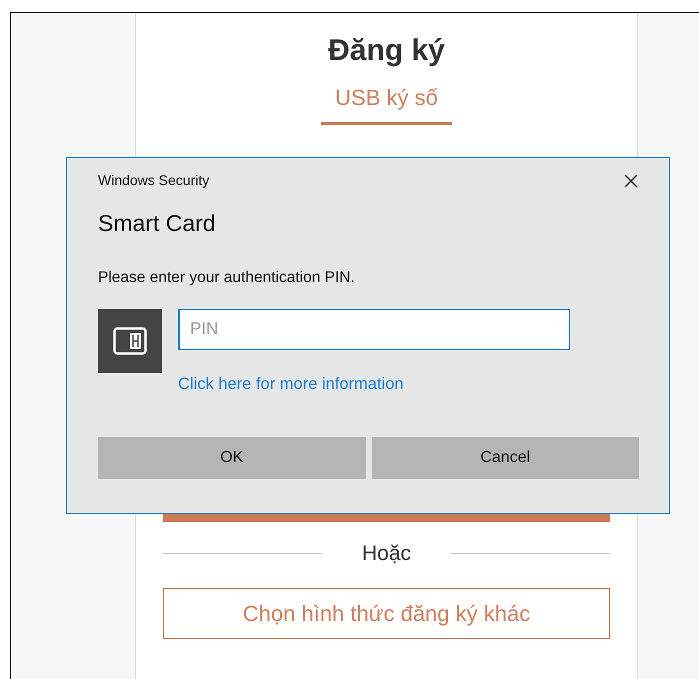  I want to click on close-icon, so click(631, 180).